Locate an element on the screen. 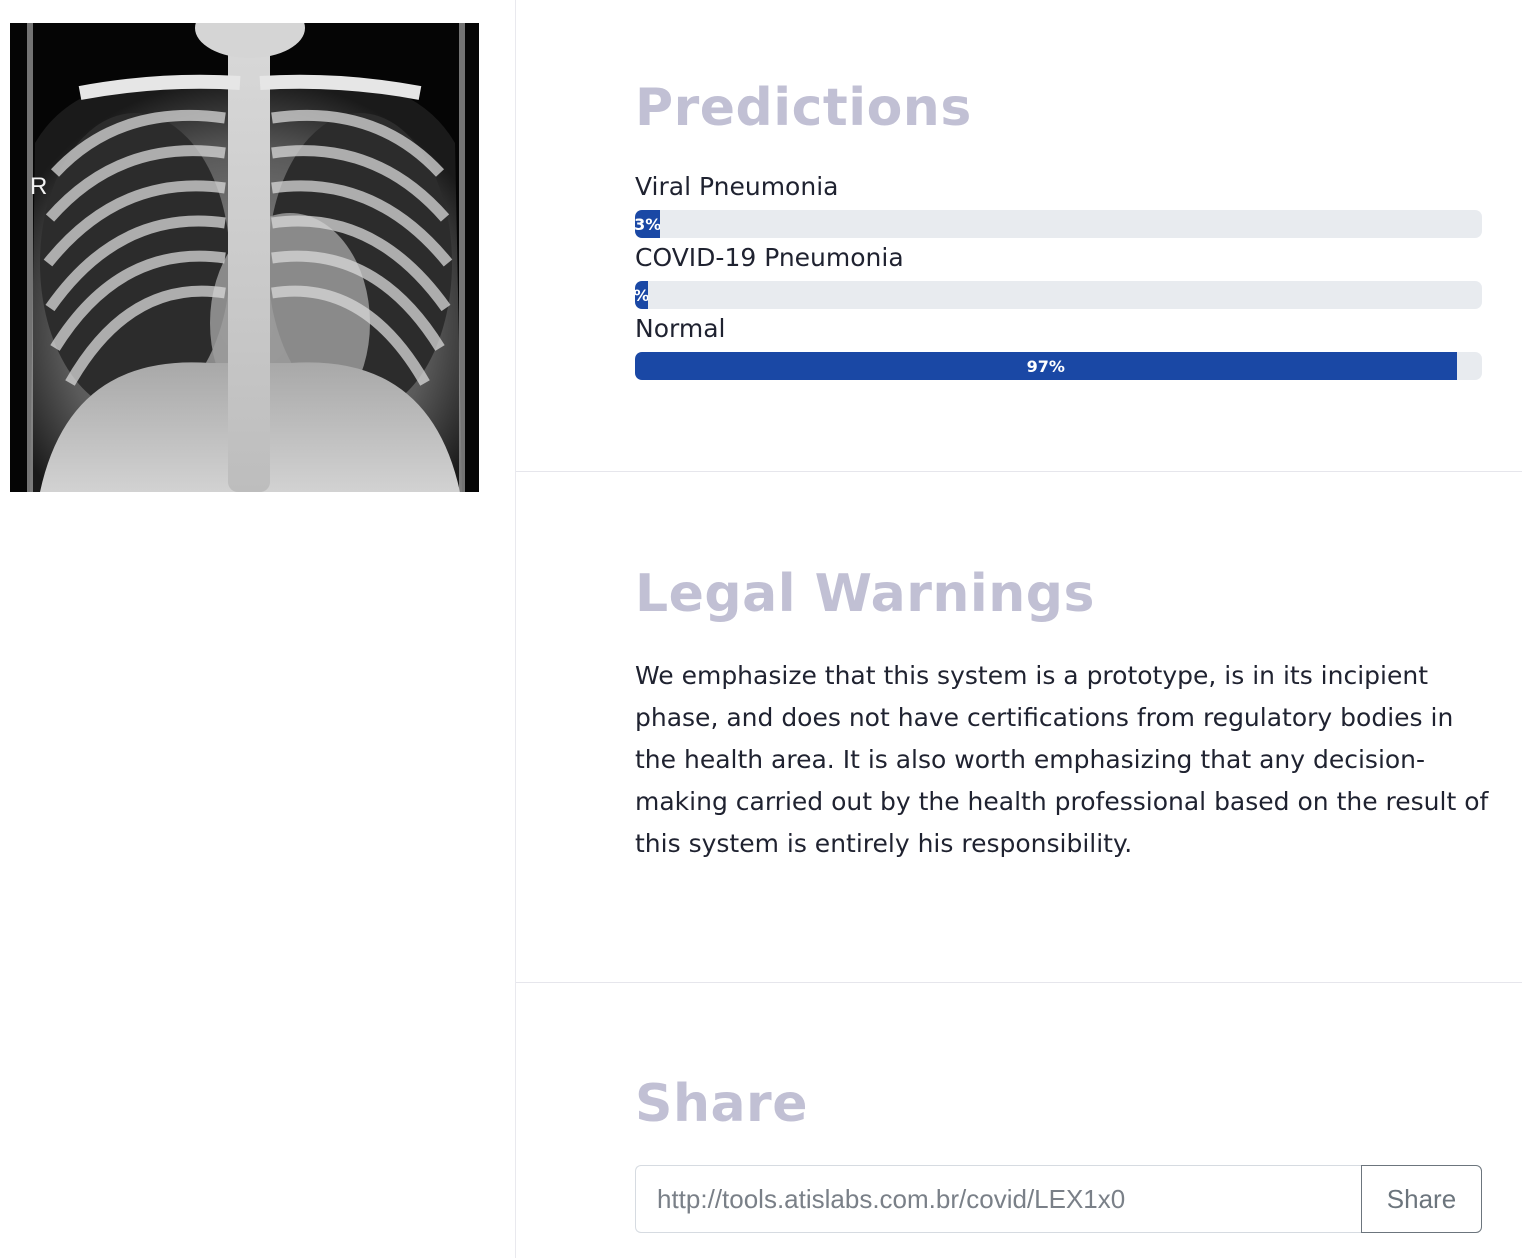  prediction-bar-viral: 3% is located at coordinates (1058, 224).